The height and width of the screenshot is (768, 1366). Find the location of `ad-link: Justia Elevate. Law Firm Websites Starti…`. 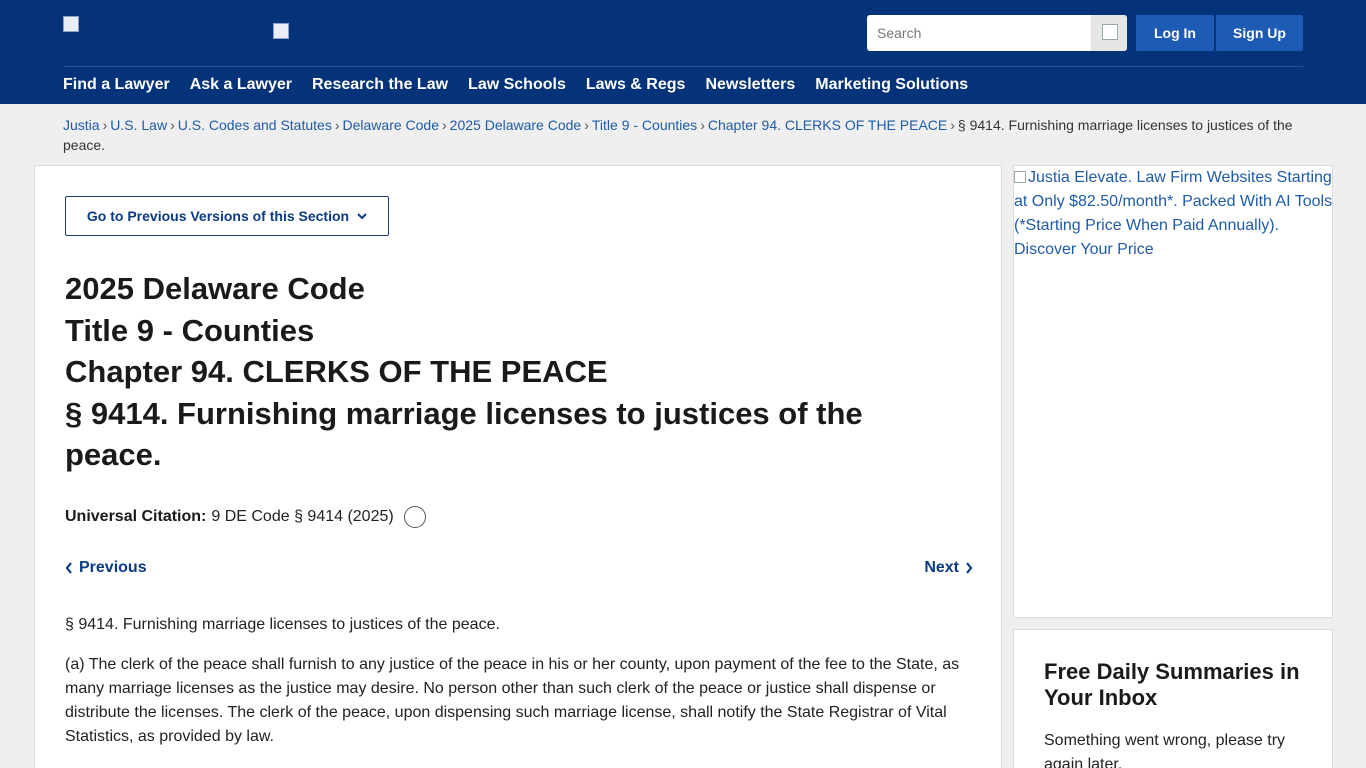

ad-link: Justia Elevate. Law Firm Websites Starti… is located at coordinates (1174, 214).